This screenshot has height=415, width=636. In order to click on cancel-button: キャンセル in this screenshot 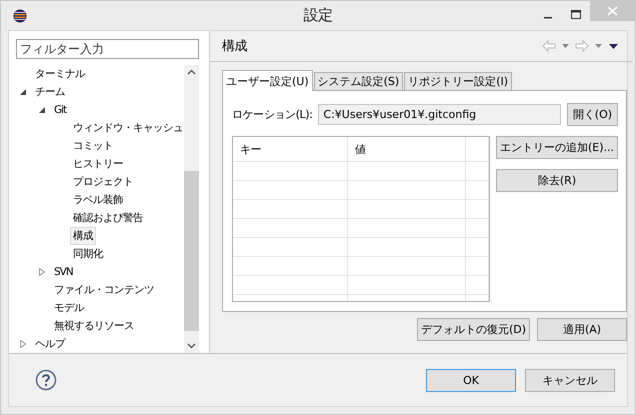, I will do `click(570, 380)`.